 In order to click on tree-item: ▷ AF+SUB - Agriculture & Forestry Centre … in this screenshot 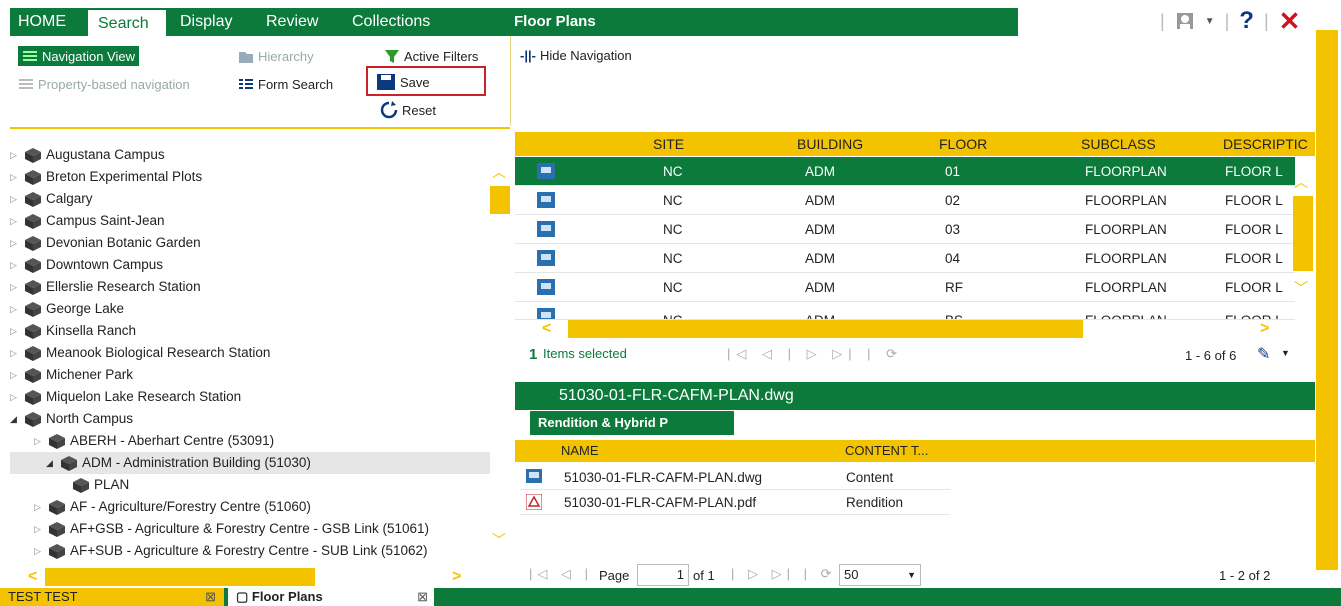, I will do `click(231, 551)`.